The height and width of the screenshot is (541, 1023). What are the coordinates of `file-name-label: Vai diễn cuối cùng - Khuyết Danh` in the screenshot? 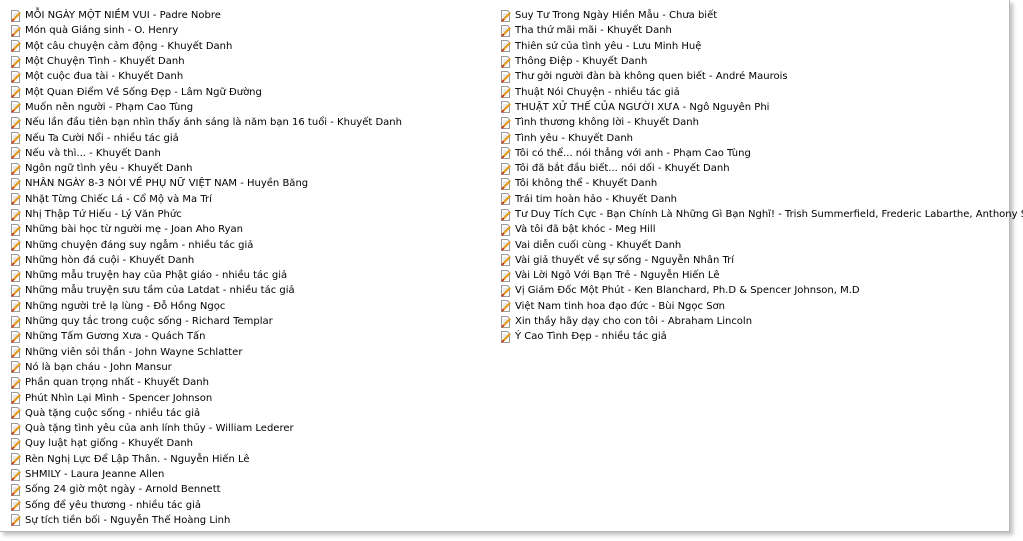 It's located at (598, 245).